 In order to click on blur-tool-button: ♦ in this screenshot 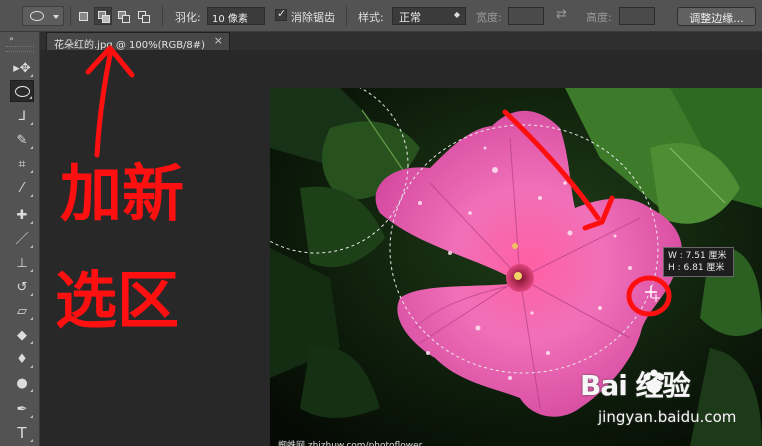, I will do `click(22, 359)`.